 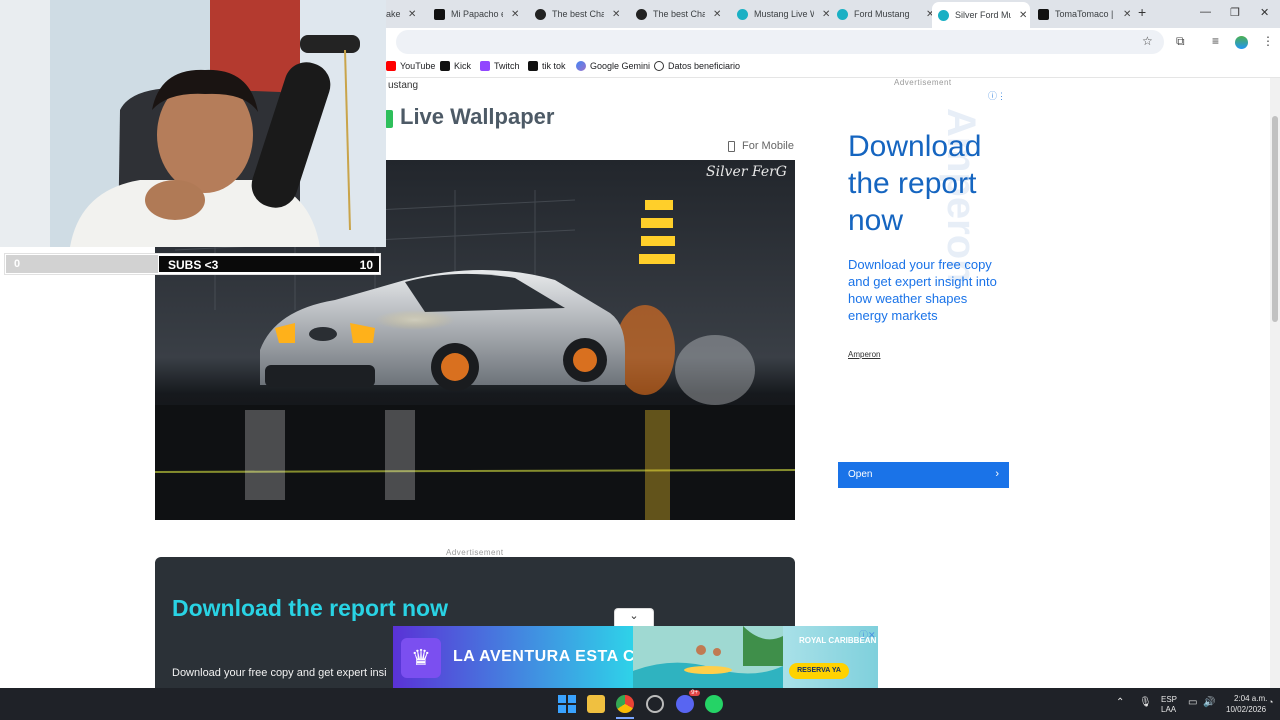 What do you see at coordinates (620, 66) in the screenshot?
I see `bookmark-label: Google Gemini` at bounding box center [620, 66].